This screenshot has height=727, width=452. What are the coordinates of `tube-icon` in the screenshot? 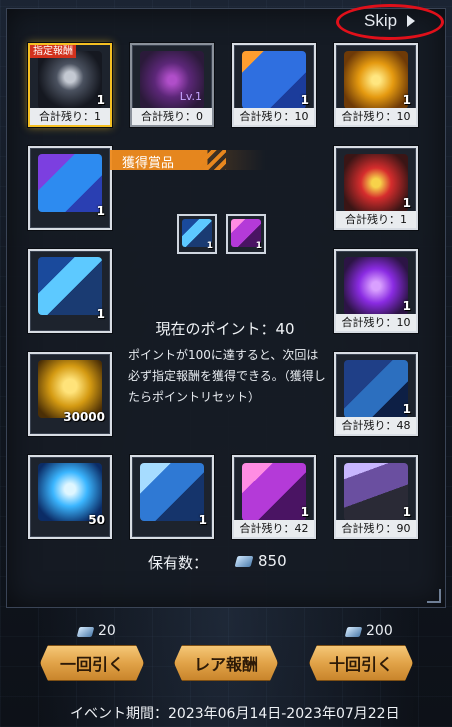 It's located at (70, 286).